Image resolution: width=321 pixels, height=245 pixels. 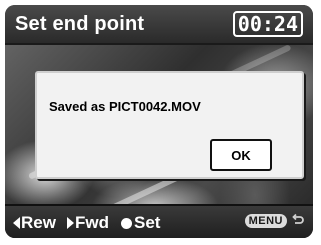 What do you see at coordinates (126, 223) in the screenshot?
I see `filled-circle-icon` at bounding box center [126, 223].